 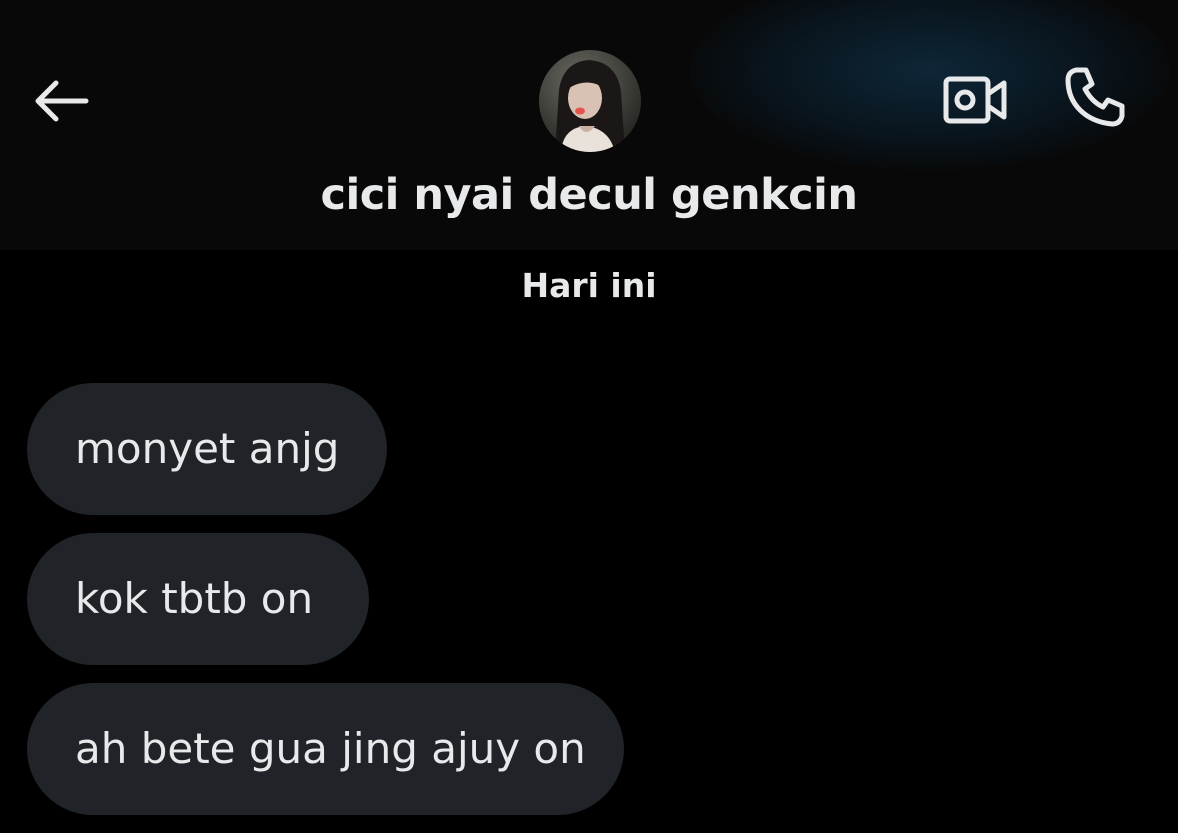 What do you see at coordinates (207, 449) in the screenshot?
I see `message-bubble: monyet anjg` at bounding box center [207, 449].